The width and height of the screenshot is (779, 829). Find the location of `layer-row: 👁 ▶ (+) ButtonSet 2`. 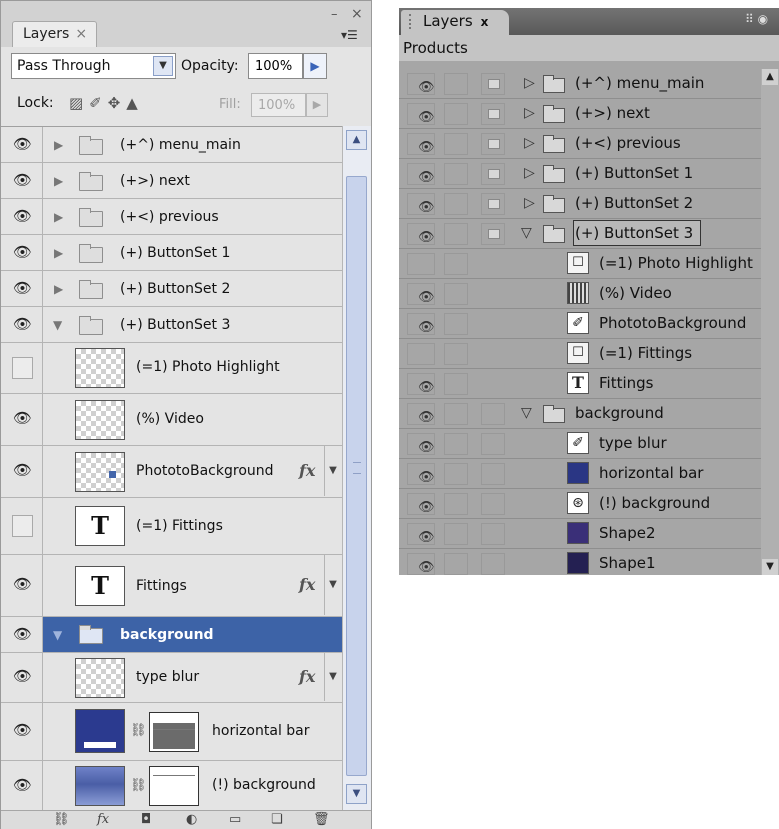

layer-row: 👁 ▶ (+) ButtonSet 2 is located at coordinates (171, 289).